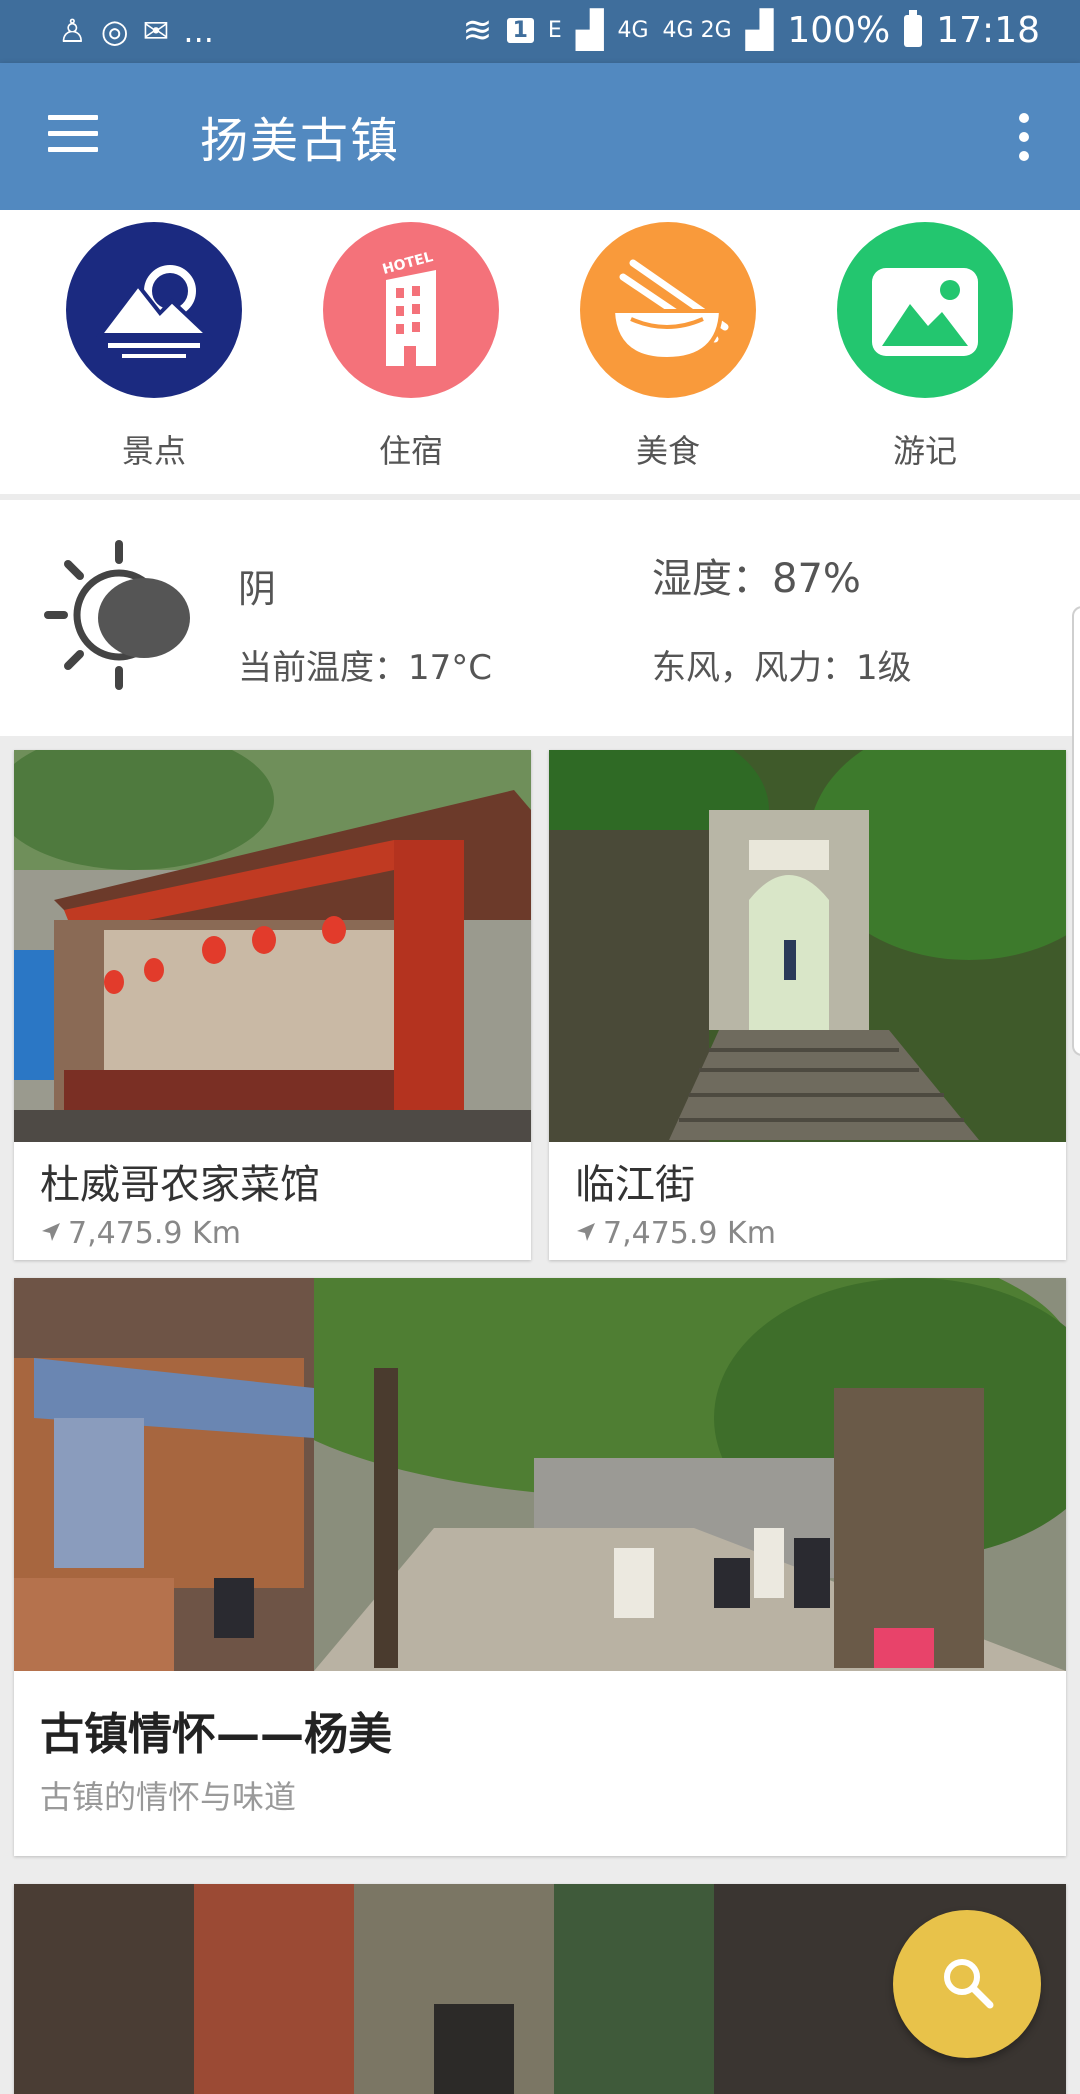 The height and width of the screenshot is (2094, 1080). I want to click on category-attractions: 景点, so click(154, 347).